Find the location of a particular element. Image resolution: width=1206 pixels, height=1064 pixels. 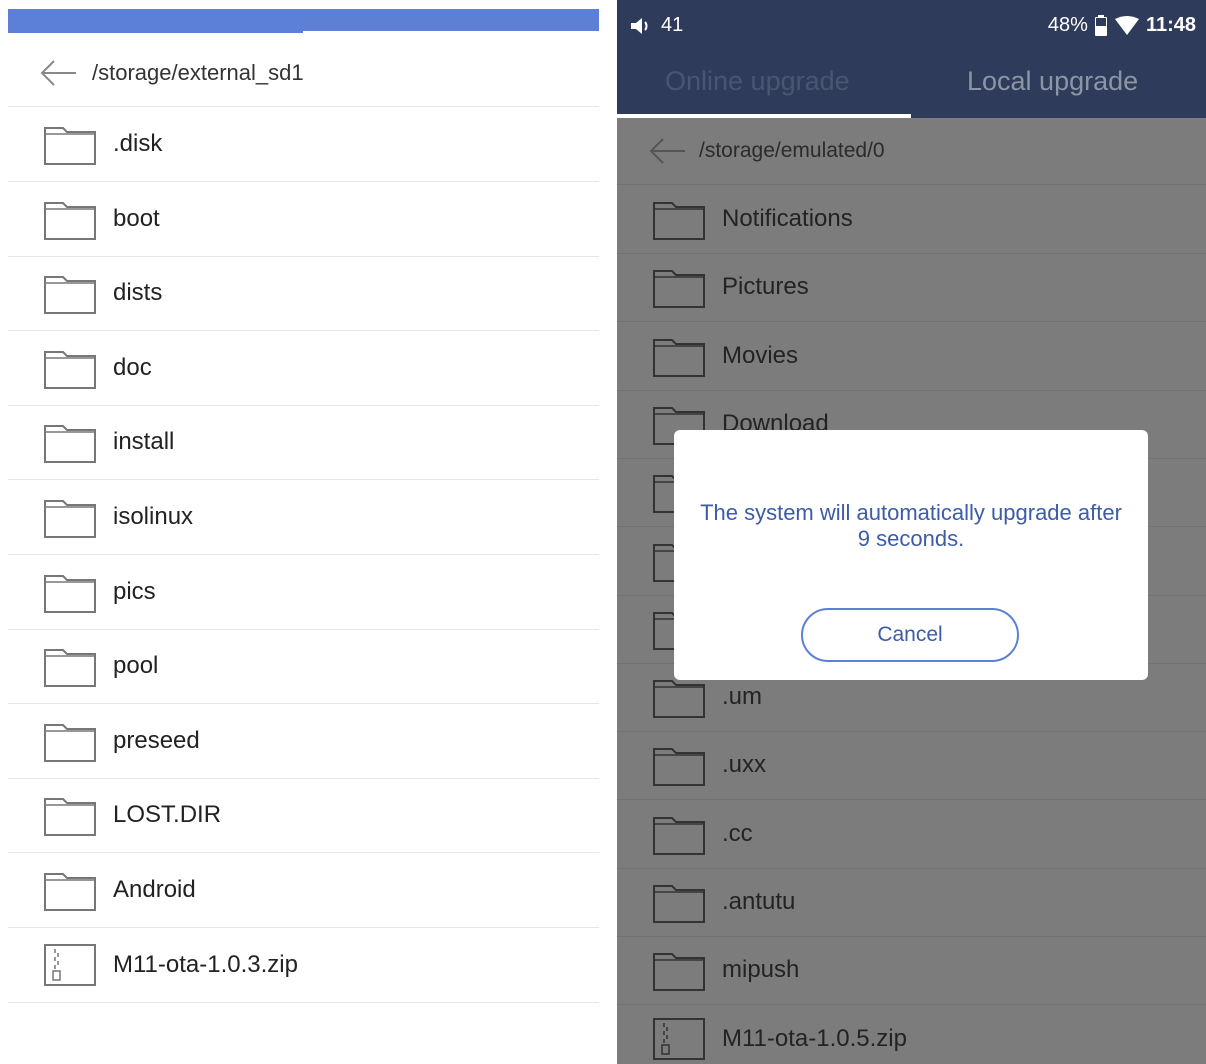

item-label: mipush is located at coordinates (761, 970).